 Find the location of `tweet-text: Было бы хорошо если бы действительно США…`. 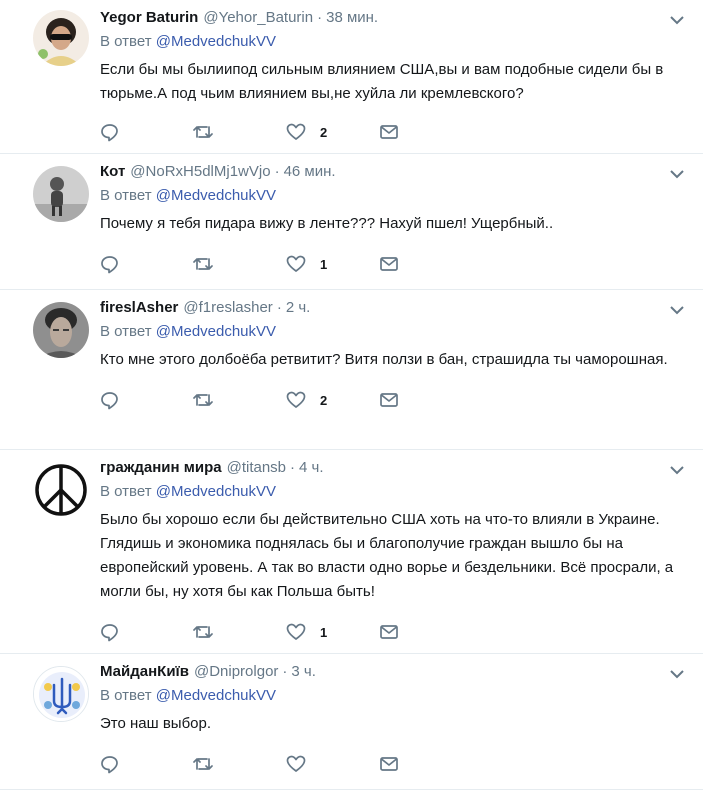

tweet-text: Было бы хорошо если бы действительно США… is located at coordinates (387, 555).